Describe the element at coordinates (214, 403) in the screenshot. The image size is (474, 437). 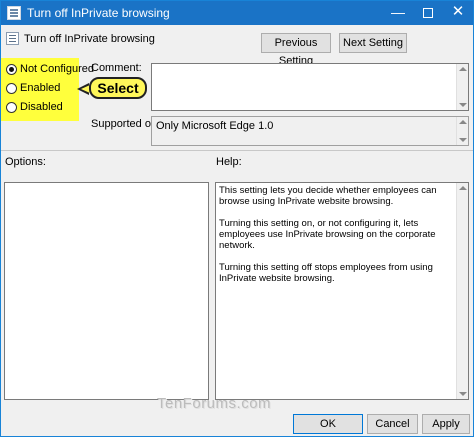
I see `watermark: TenForums.com` at that location.